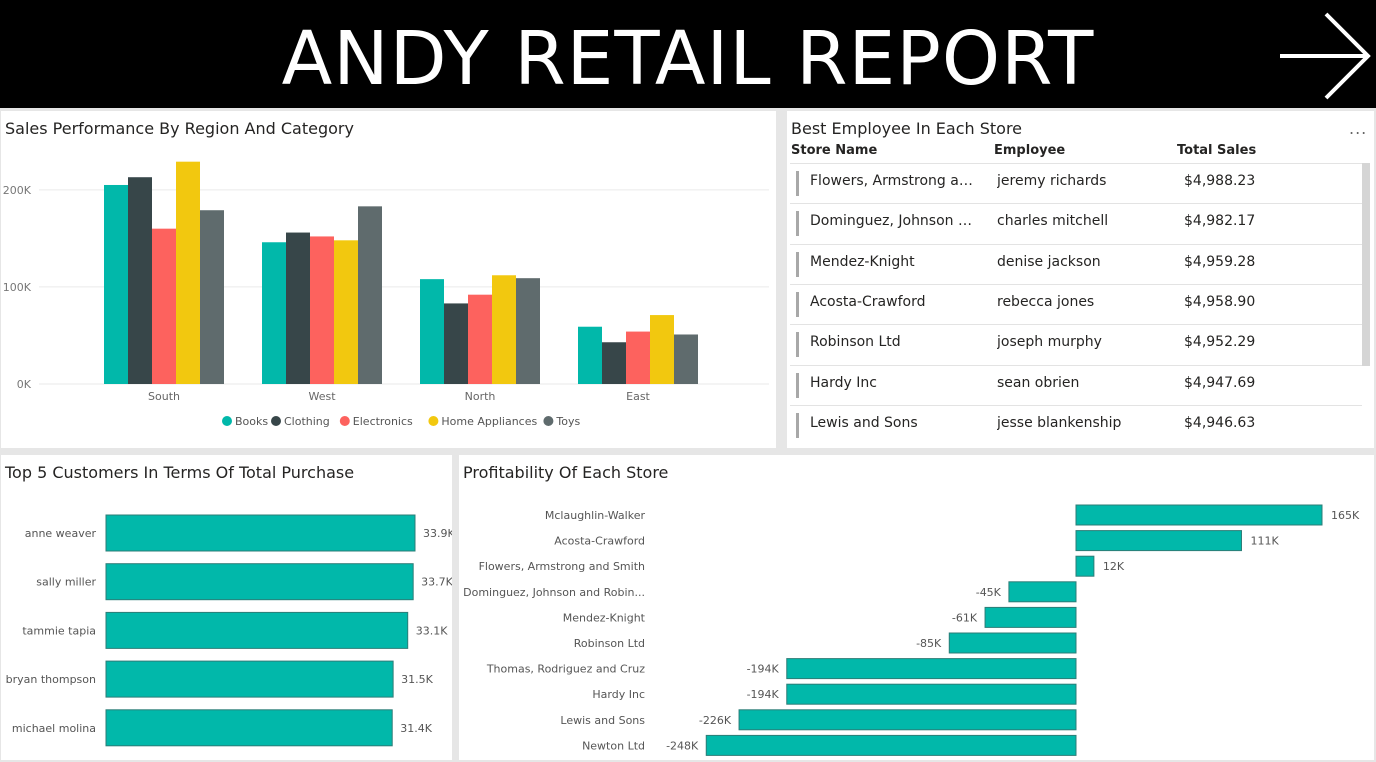  I want to click on store-label: Acosta-Crawford, so click(599, 541).